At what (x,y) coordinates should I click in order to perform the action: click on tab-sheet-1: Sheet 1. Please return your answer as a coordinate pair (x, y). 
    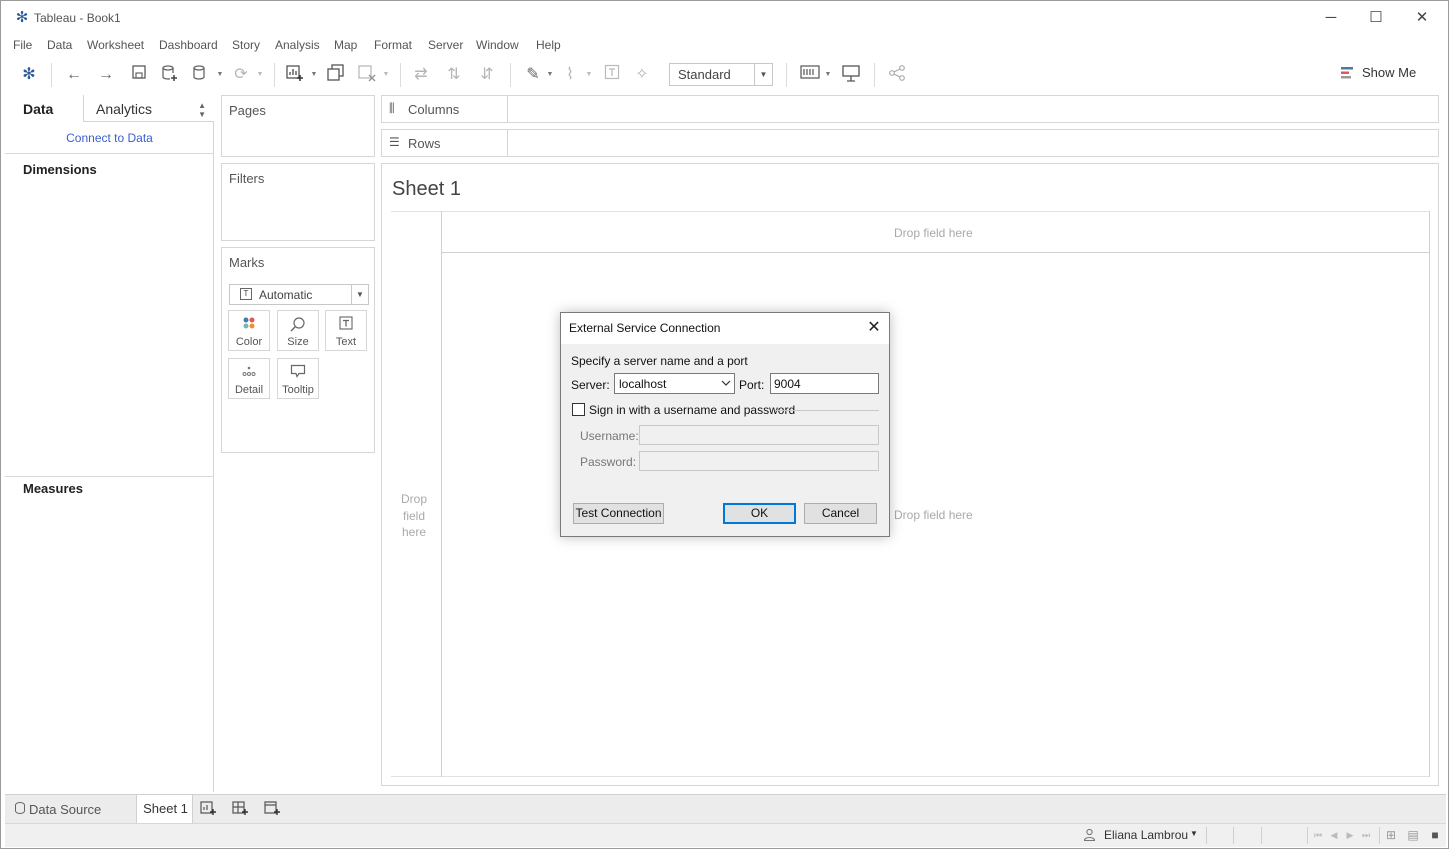
    Looking at the image, I should click on (164, 809).